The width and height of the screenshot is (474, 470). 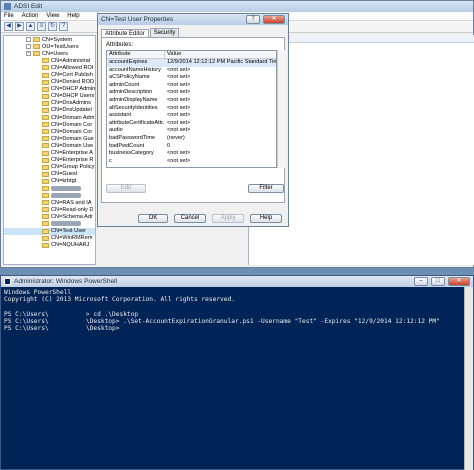 I want to click on powershell-scrollbar, so click(x=468, y=378).